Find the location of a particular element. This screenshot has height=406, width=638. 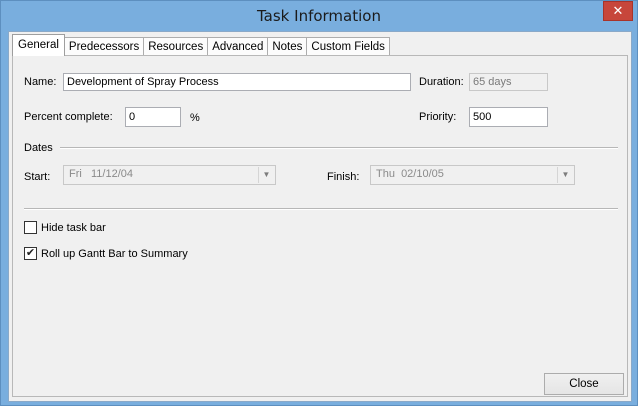

section-divider is located at coordinates (321, 209).